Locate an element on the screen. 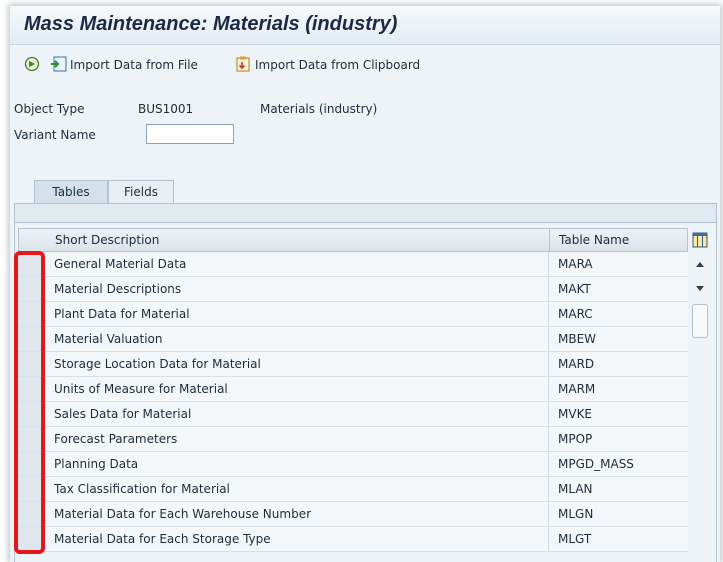 Image resolution: width=723 pixels, height=562 pixels. table-row: General Material Data MARA is located at coordinates (353, 264).